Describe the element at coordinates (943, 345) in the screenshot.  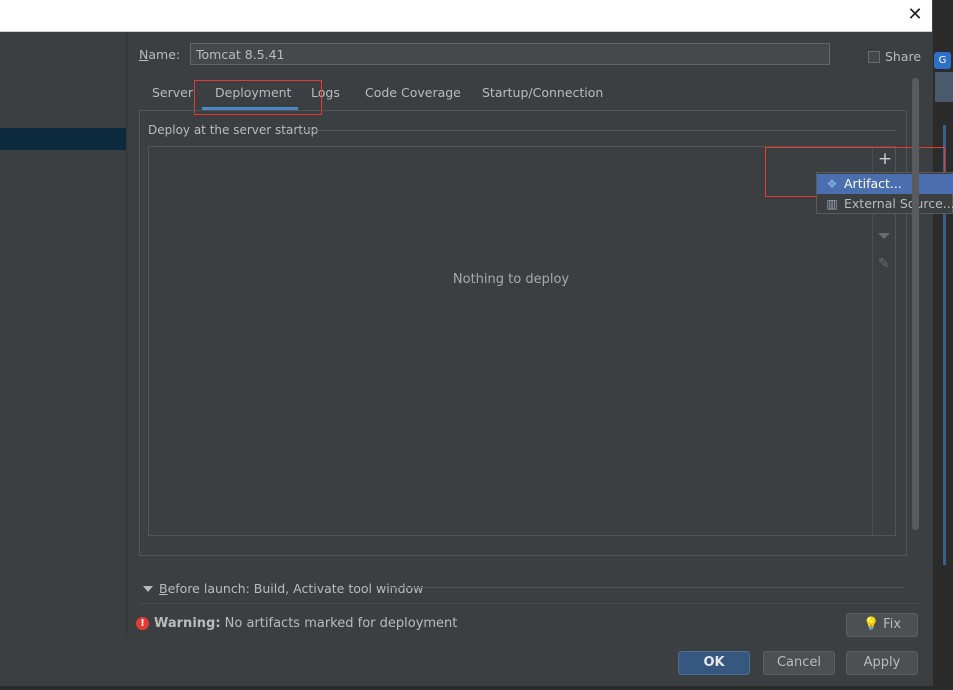
I see `background-ide-strip: G` at that location.